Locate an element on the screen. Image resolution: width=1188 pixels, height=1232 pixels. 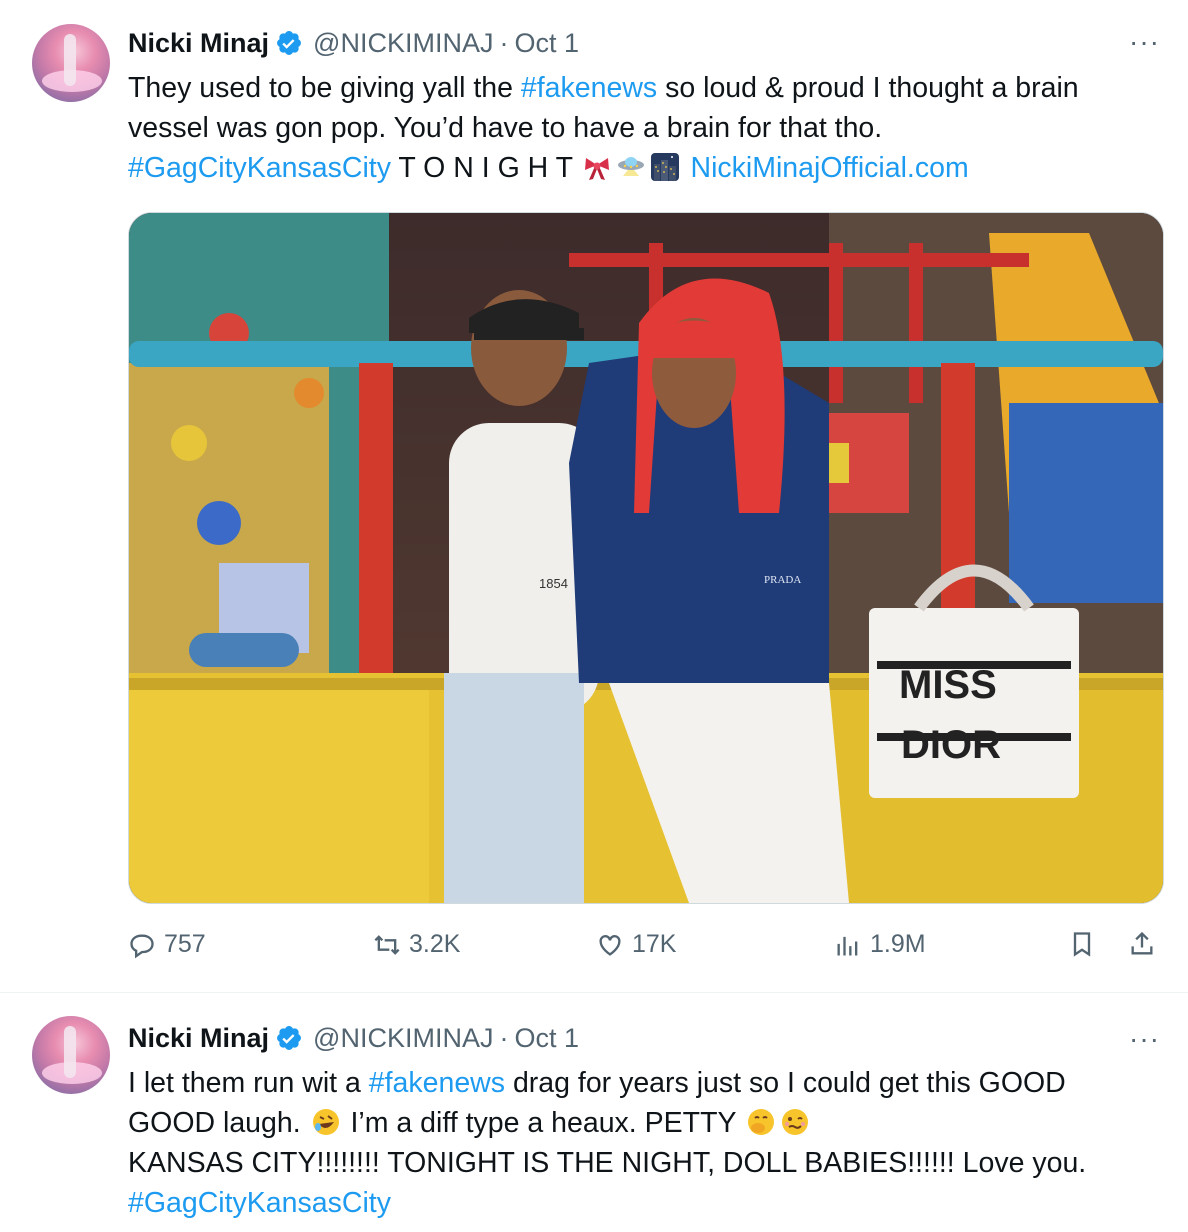
woozy-emoji is located at coordinates (794, 1122).